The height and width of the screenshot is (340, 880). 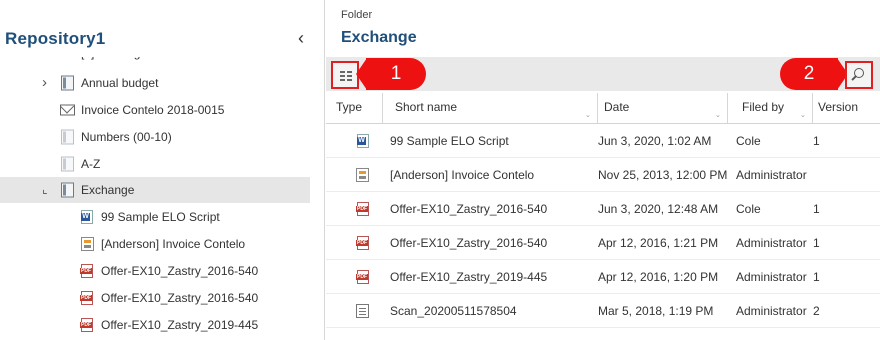 I want to click on tree-item-numbers: Numbers (00-10), so click(x=155, y=137).